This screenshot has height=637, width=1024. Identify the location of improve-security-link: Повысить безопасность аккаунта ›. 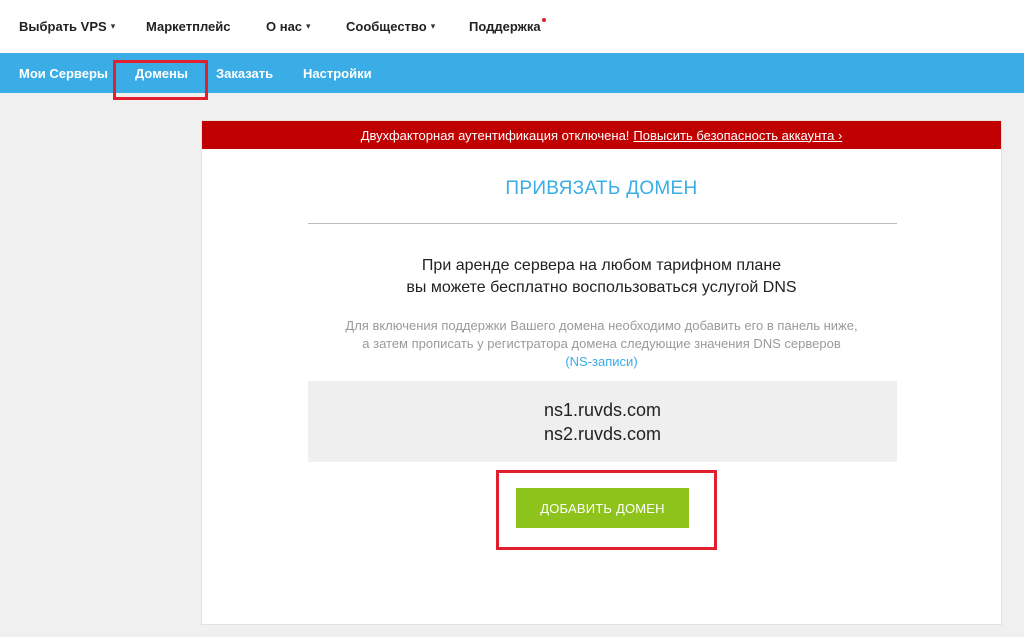
(737, 135).